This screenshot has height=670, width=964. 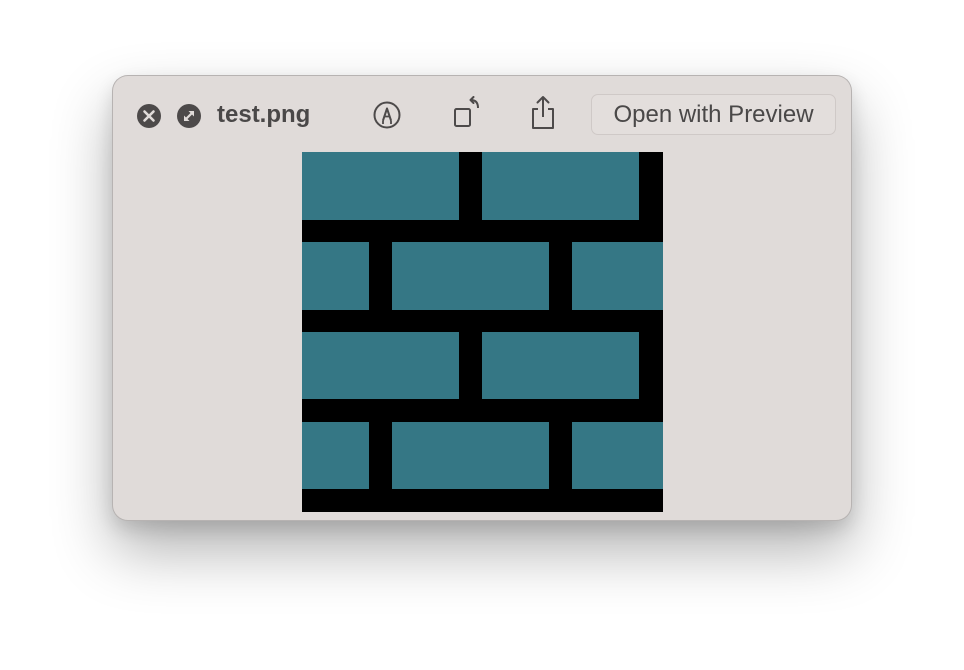 I want to click on fullscreen-button, so click(x=189, y=116).